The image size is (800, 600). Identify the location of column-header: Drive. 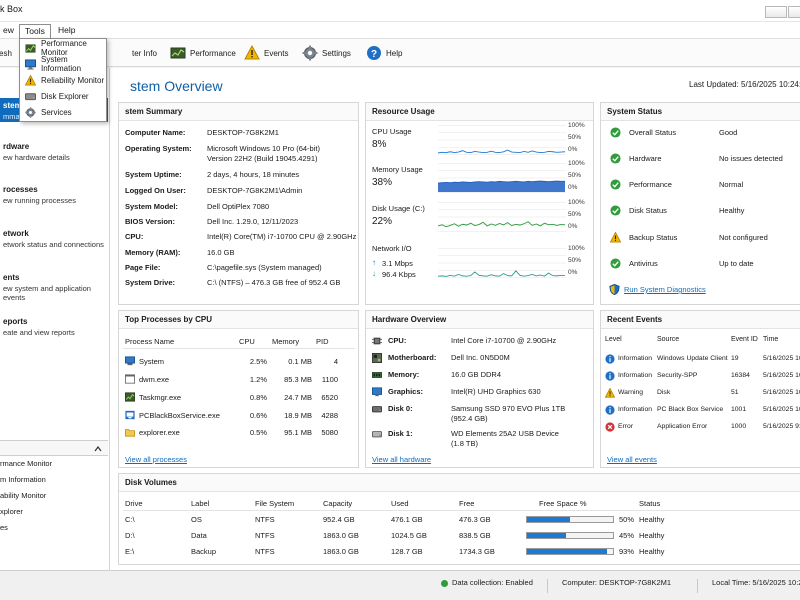
(134, 503).